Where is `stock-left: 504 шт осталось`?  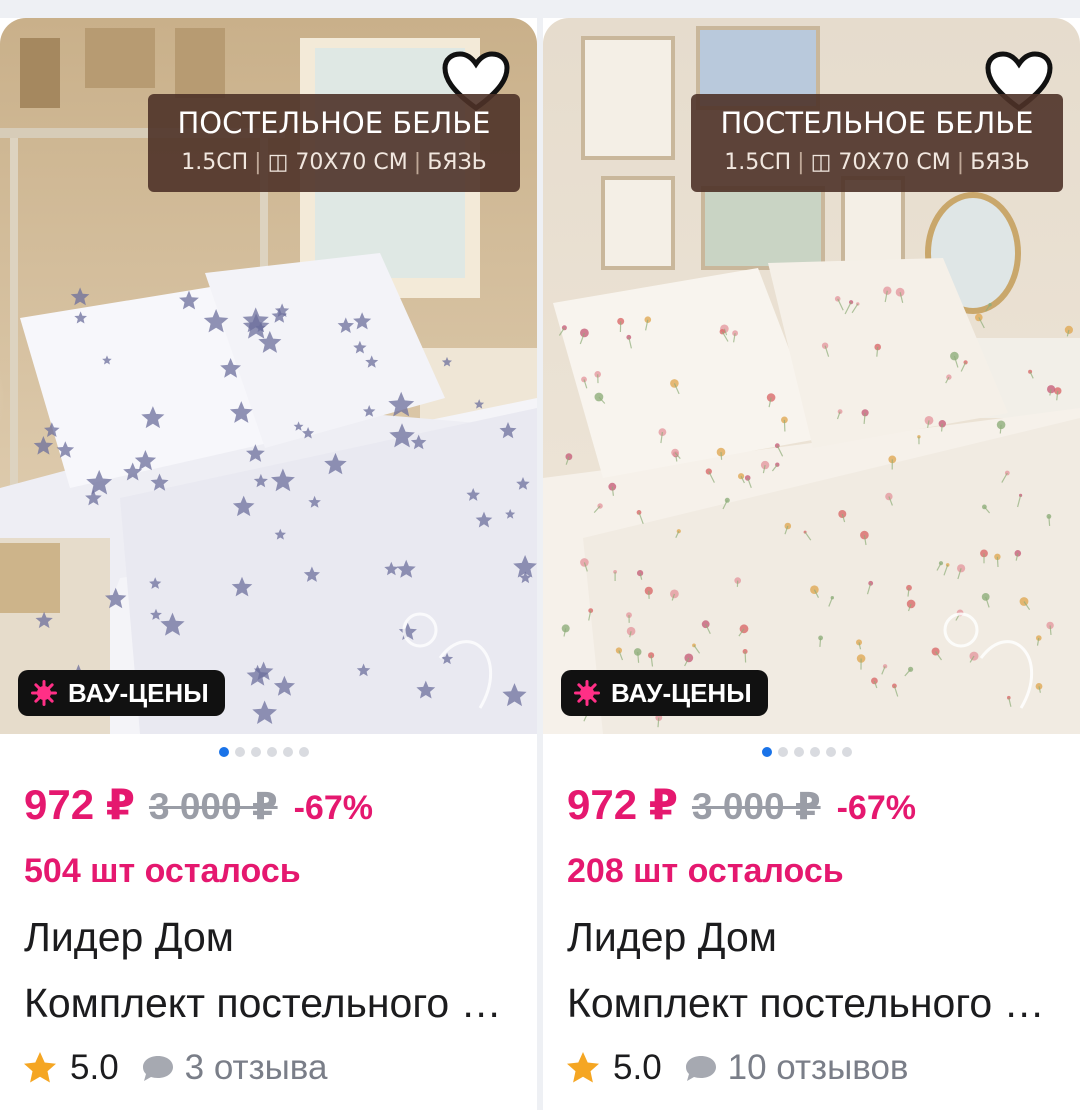
stock-left: 504 шт осталось is located at coordinates (162, 871).